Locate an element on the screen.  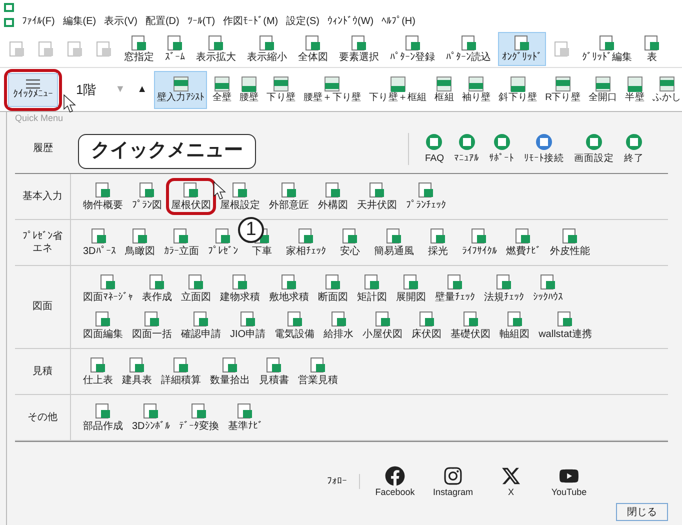
toolbar-button: ｽﾞｰﾑ is located at coordinates (175, 49).